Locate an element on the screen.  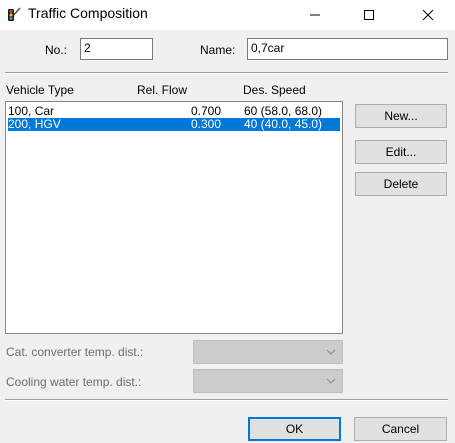
title-bar: Traffic Composition is located at coordinates (227, 15).